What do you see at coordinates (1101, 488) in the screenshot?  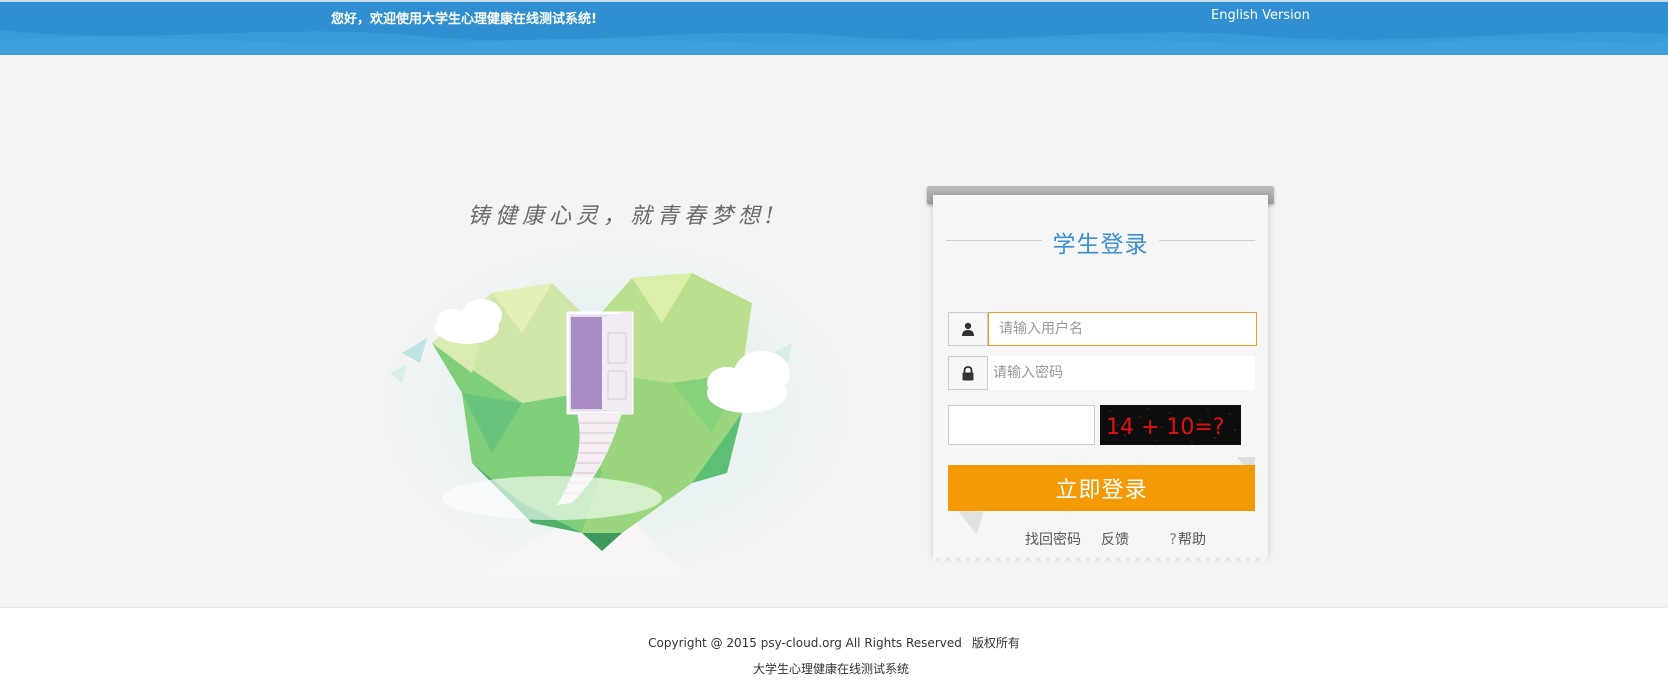 I see `login-submit-button: 立即登录` at bounding box center [1101, 488].